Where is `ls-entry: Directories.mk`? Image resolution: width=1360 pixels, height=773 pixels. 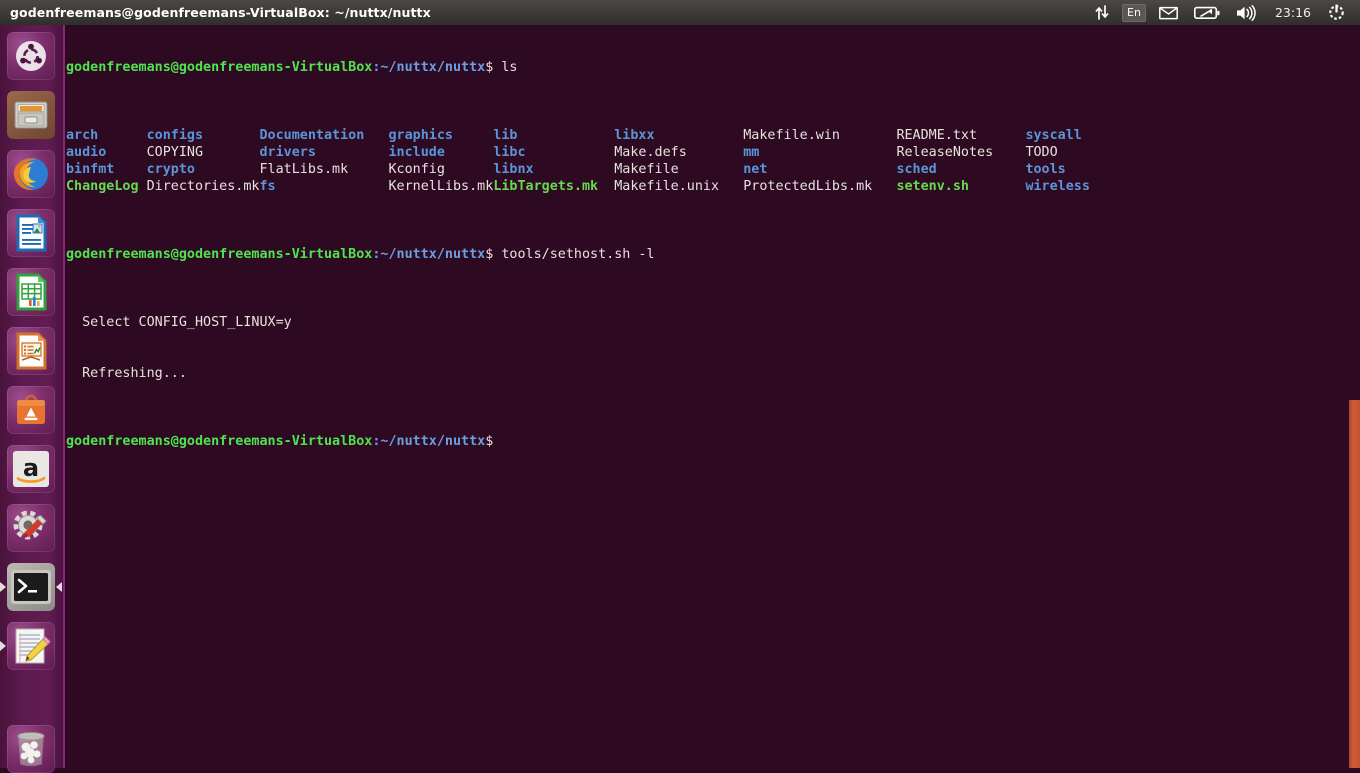 ls-entry: Directories.mk is located at coordinates (203, 186).